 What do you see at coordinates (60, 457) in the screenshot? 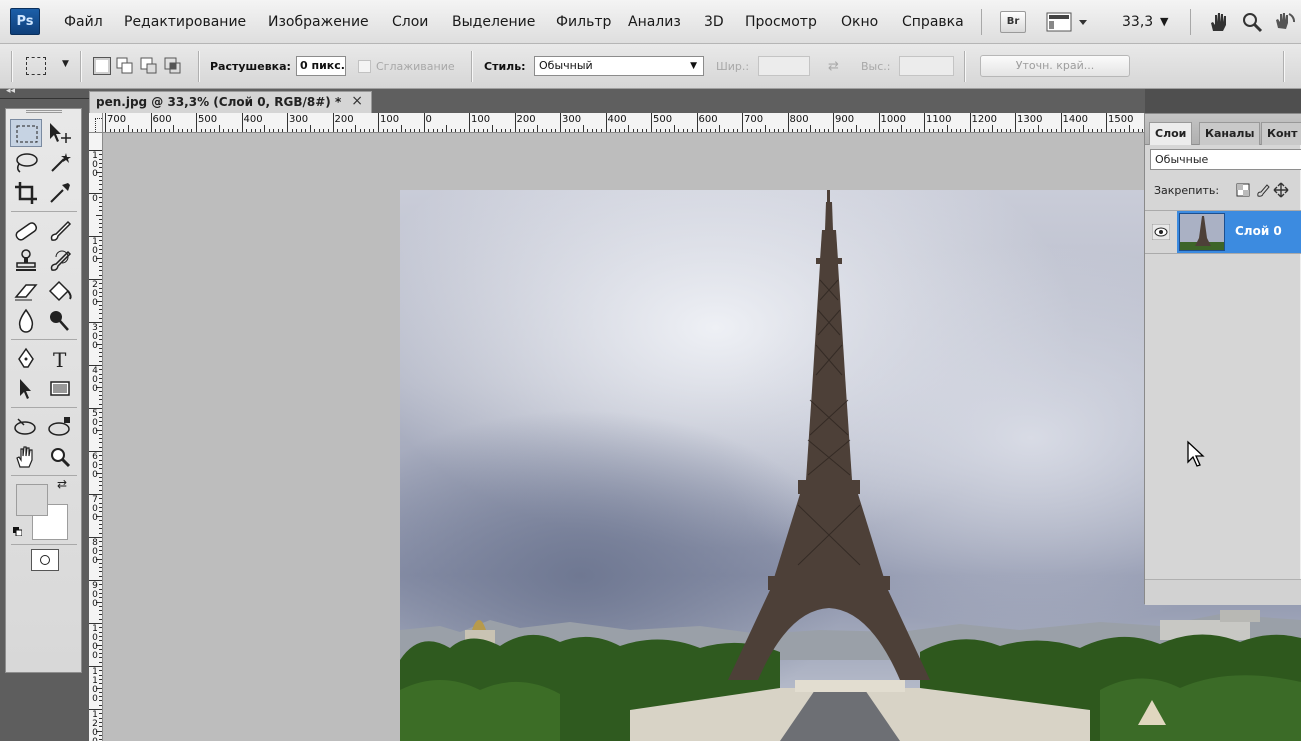
I see `zoom-tool` at bounding box center [60, 457].